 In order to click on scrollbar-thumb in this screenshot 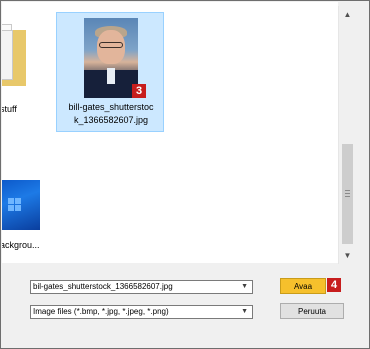, I will do `click(347, 194)`.